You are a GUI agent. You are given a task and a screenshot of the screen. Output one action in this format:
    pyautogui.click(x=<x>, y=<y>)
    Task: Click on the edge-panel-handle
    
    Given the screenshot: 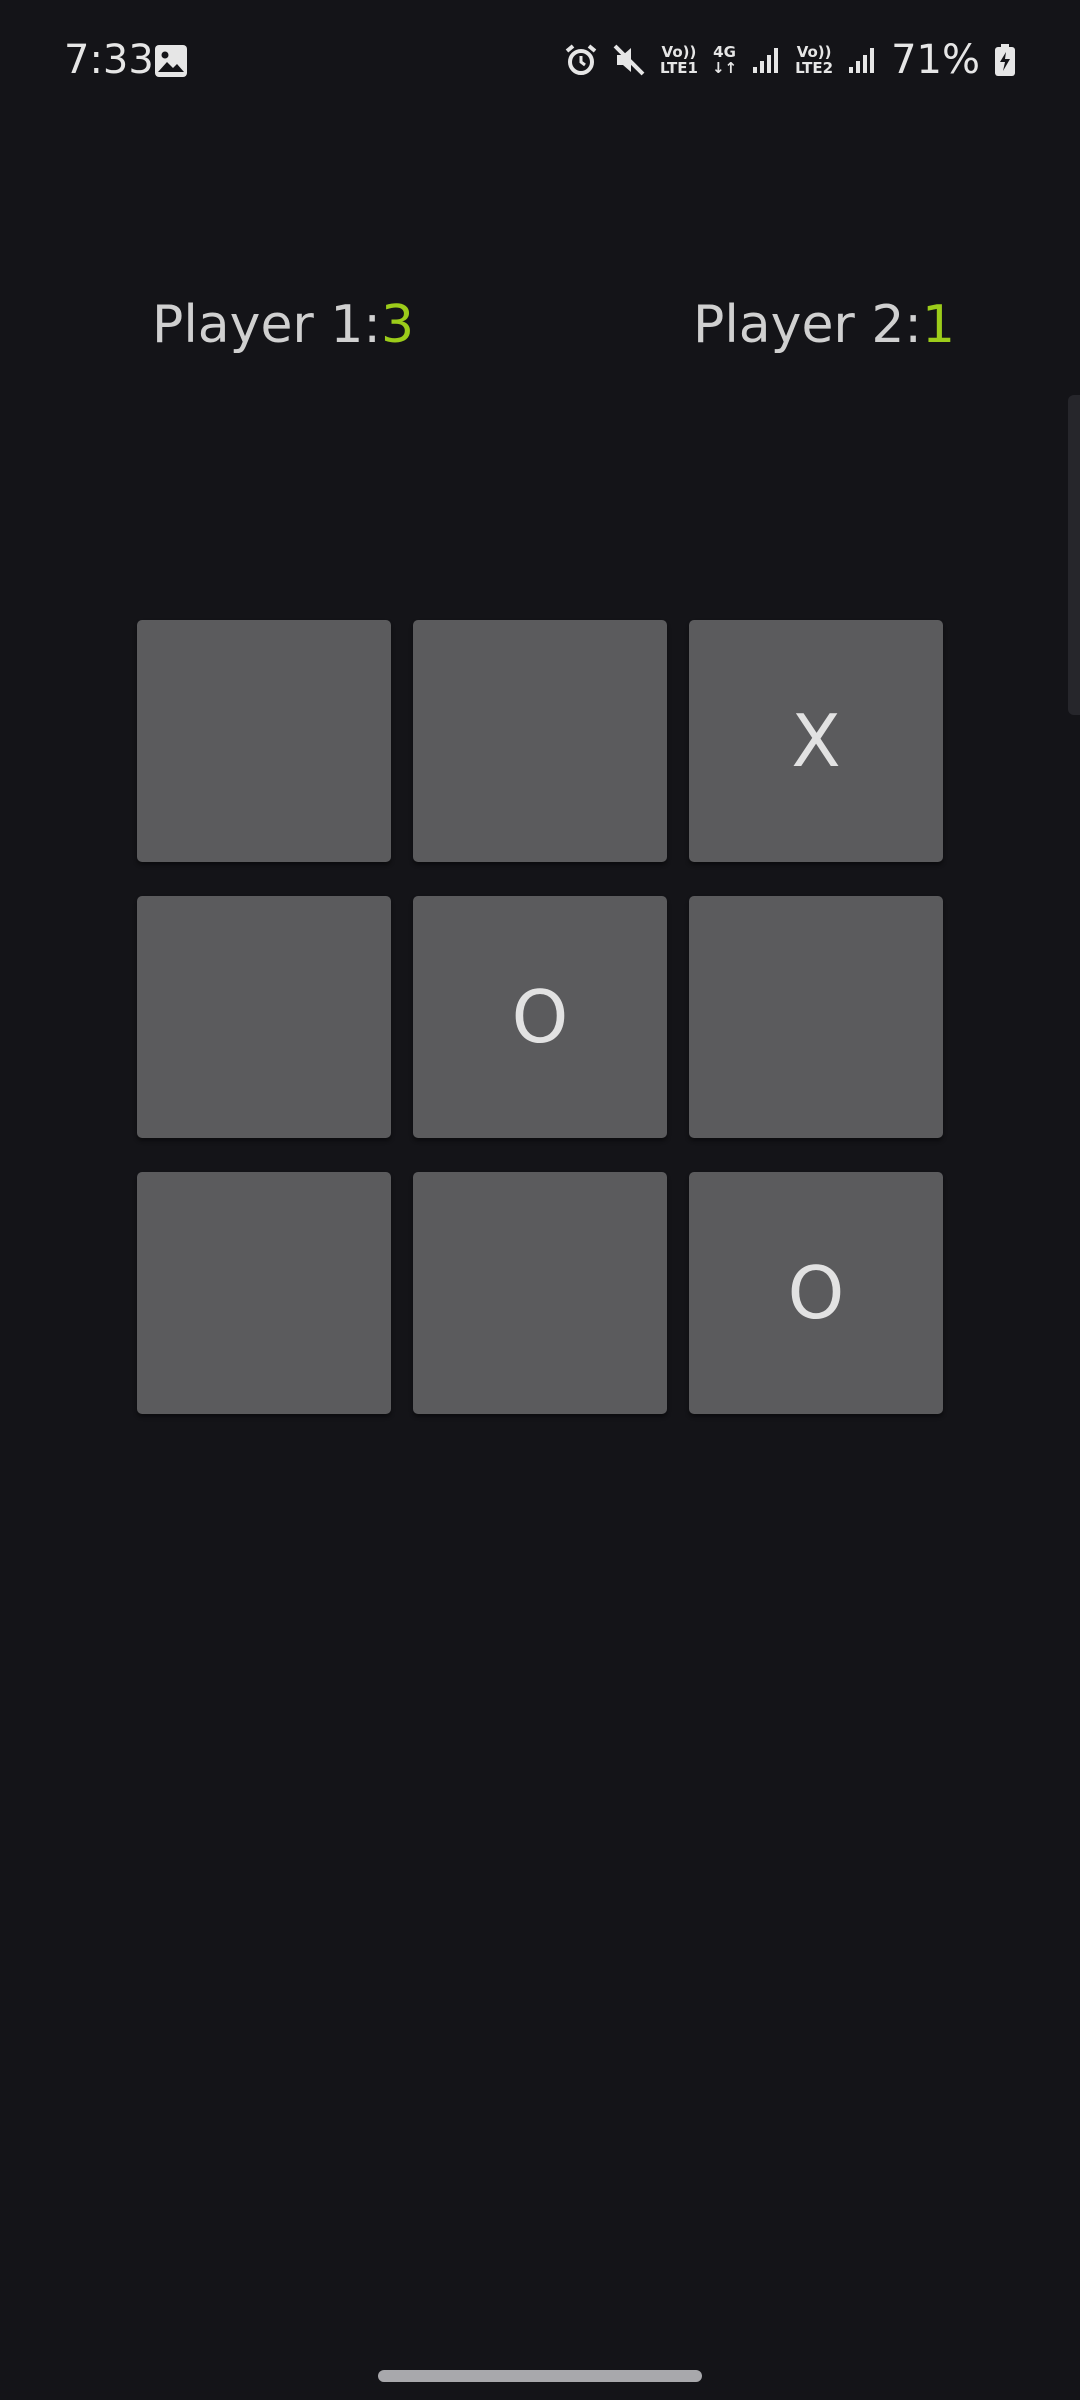 What is the action you would take?
    pyautogui.click(x=1074, y=555)
    